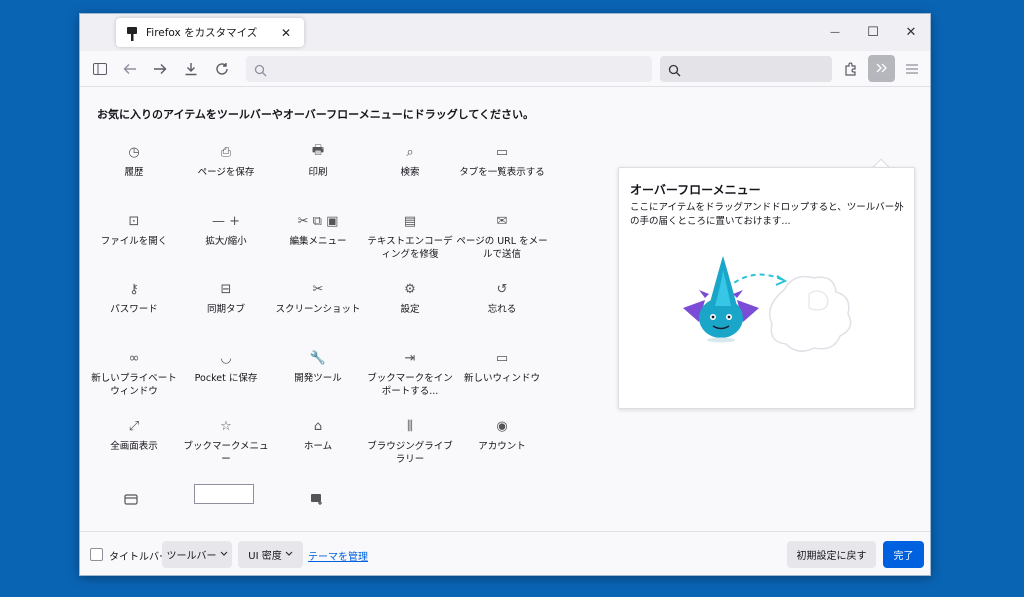  I want to click on maximize-icon: ☐, so click(873, 32).